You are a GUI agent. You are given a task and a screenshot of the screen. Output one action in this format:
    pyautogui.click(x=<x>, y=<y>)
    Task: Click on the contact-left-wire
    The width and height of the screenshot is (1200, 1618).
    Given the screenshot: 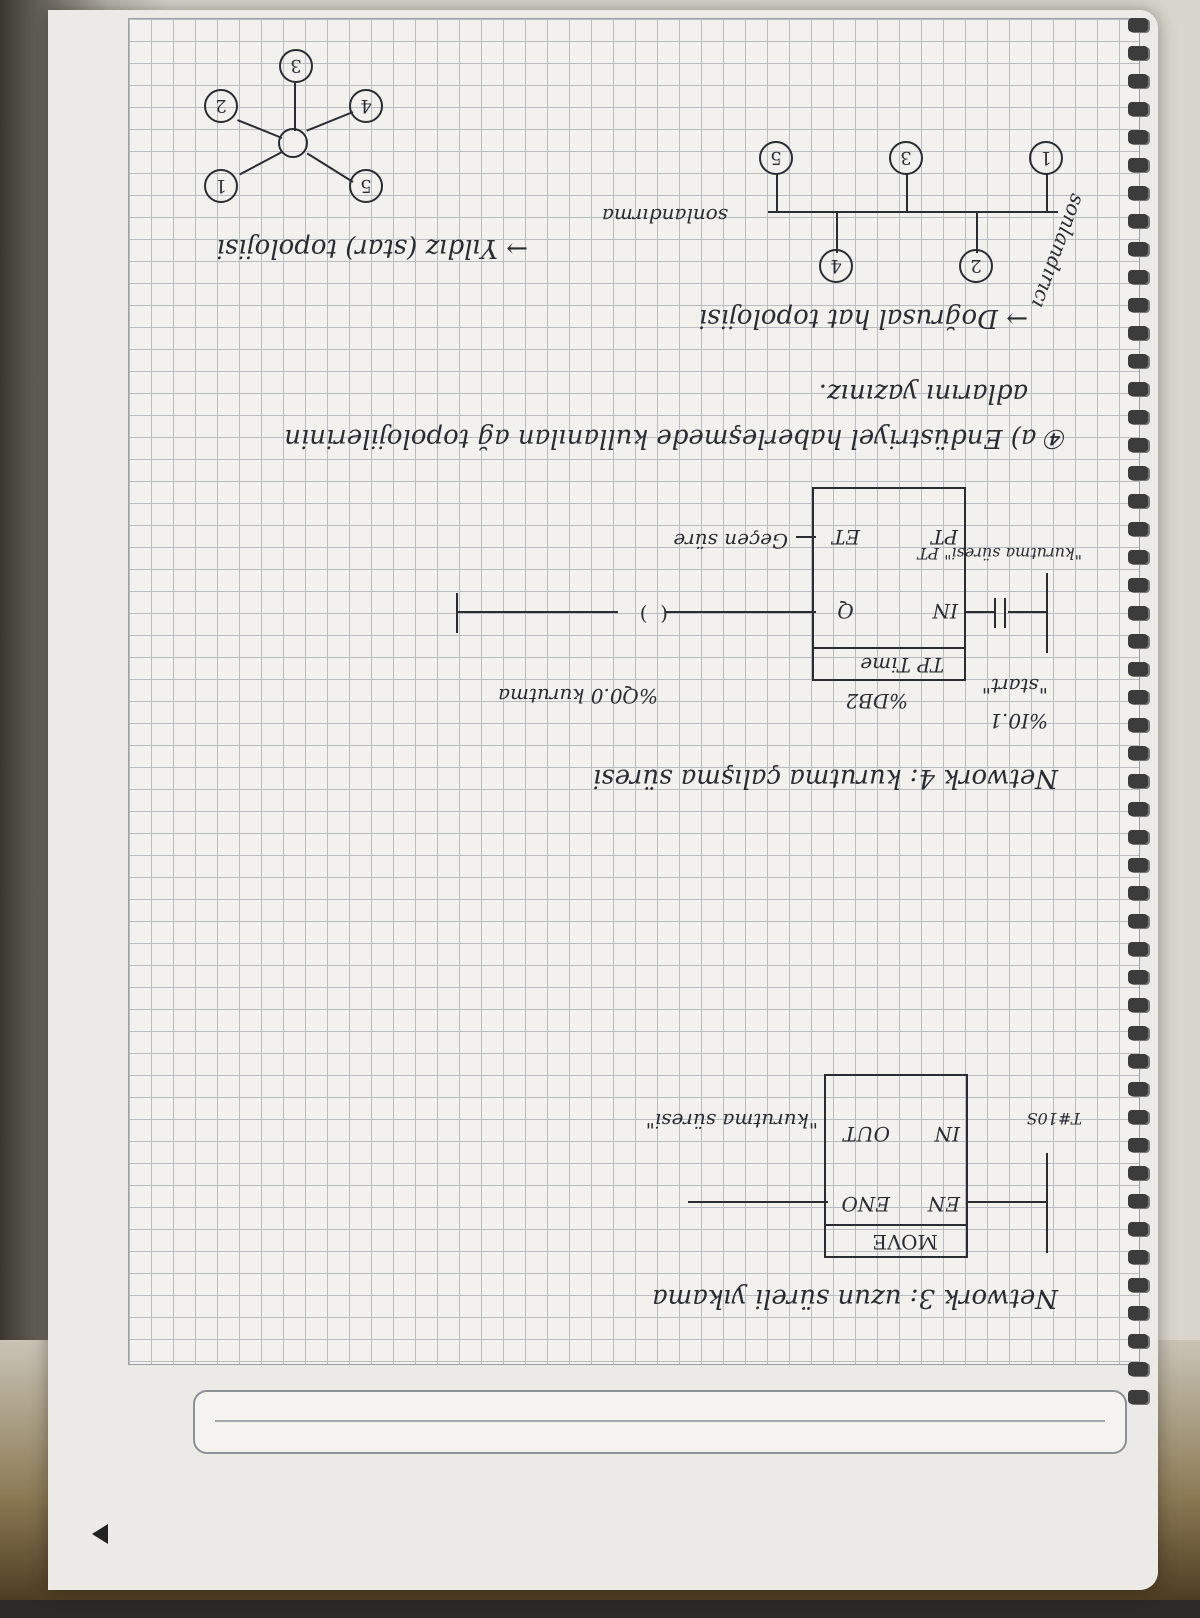 What is the action you would take?
    pyautogui.click(x=1028, y=612)
    